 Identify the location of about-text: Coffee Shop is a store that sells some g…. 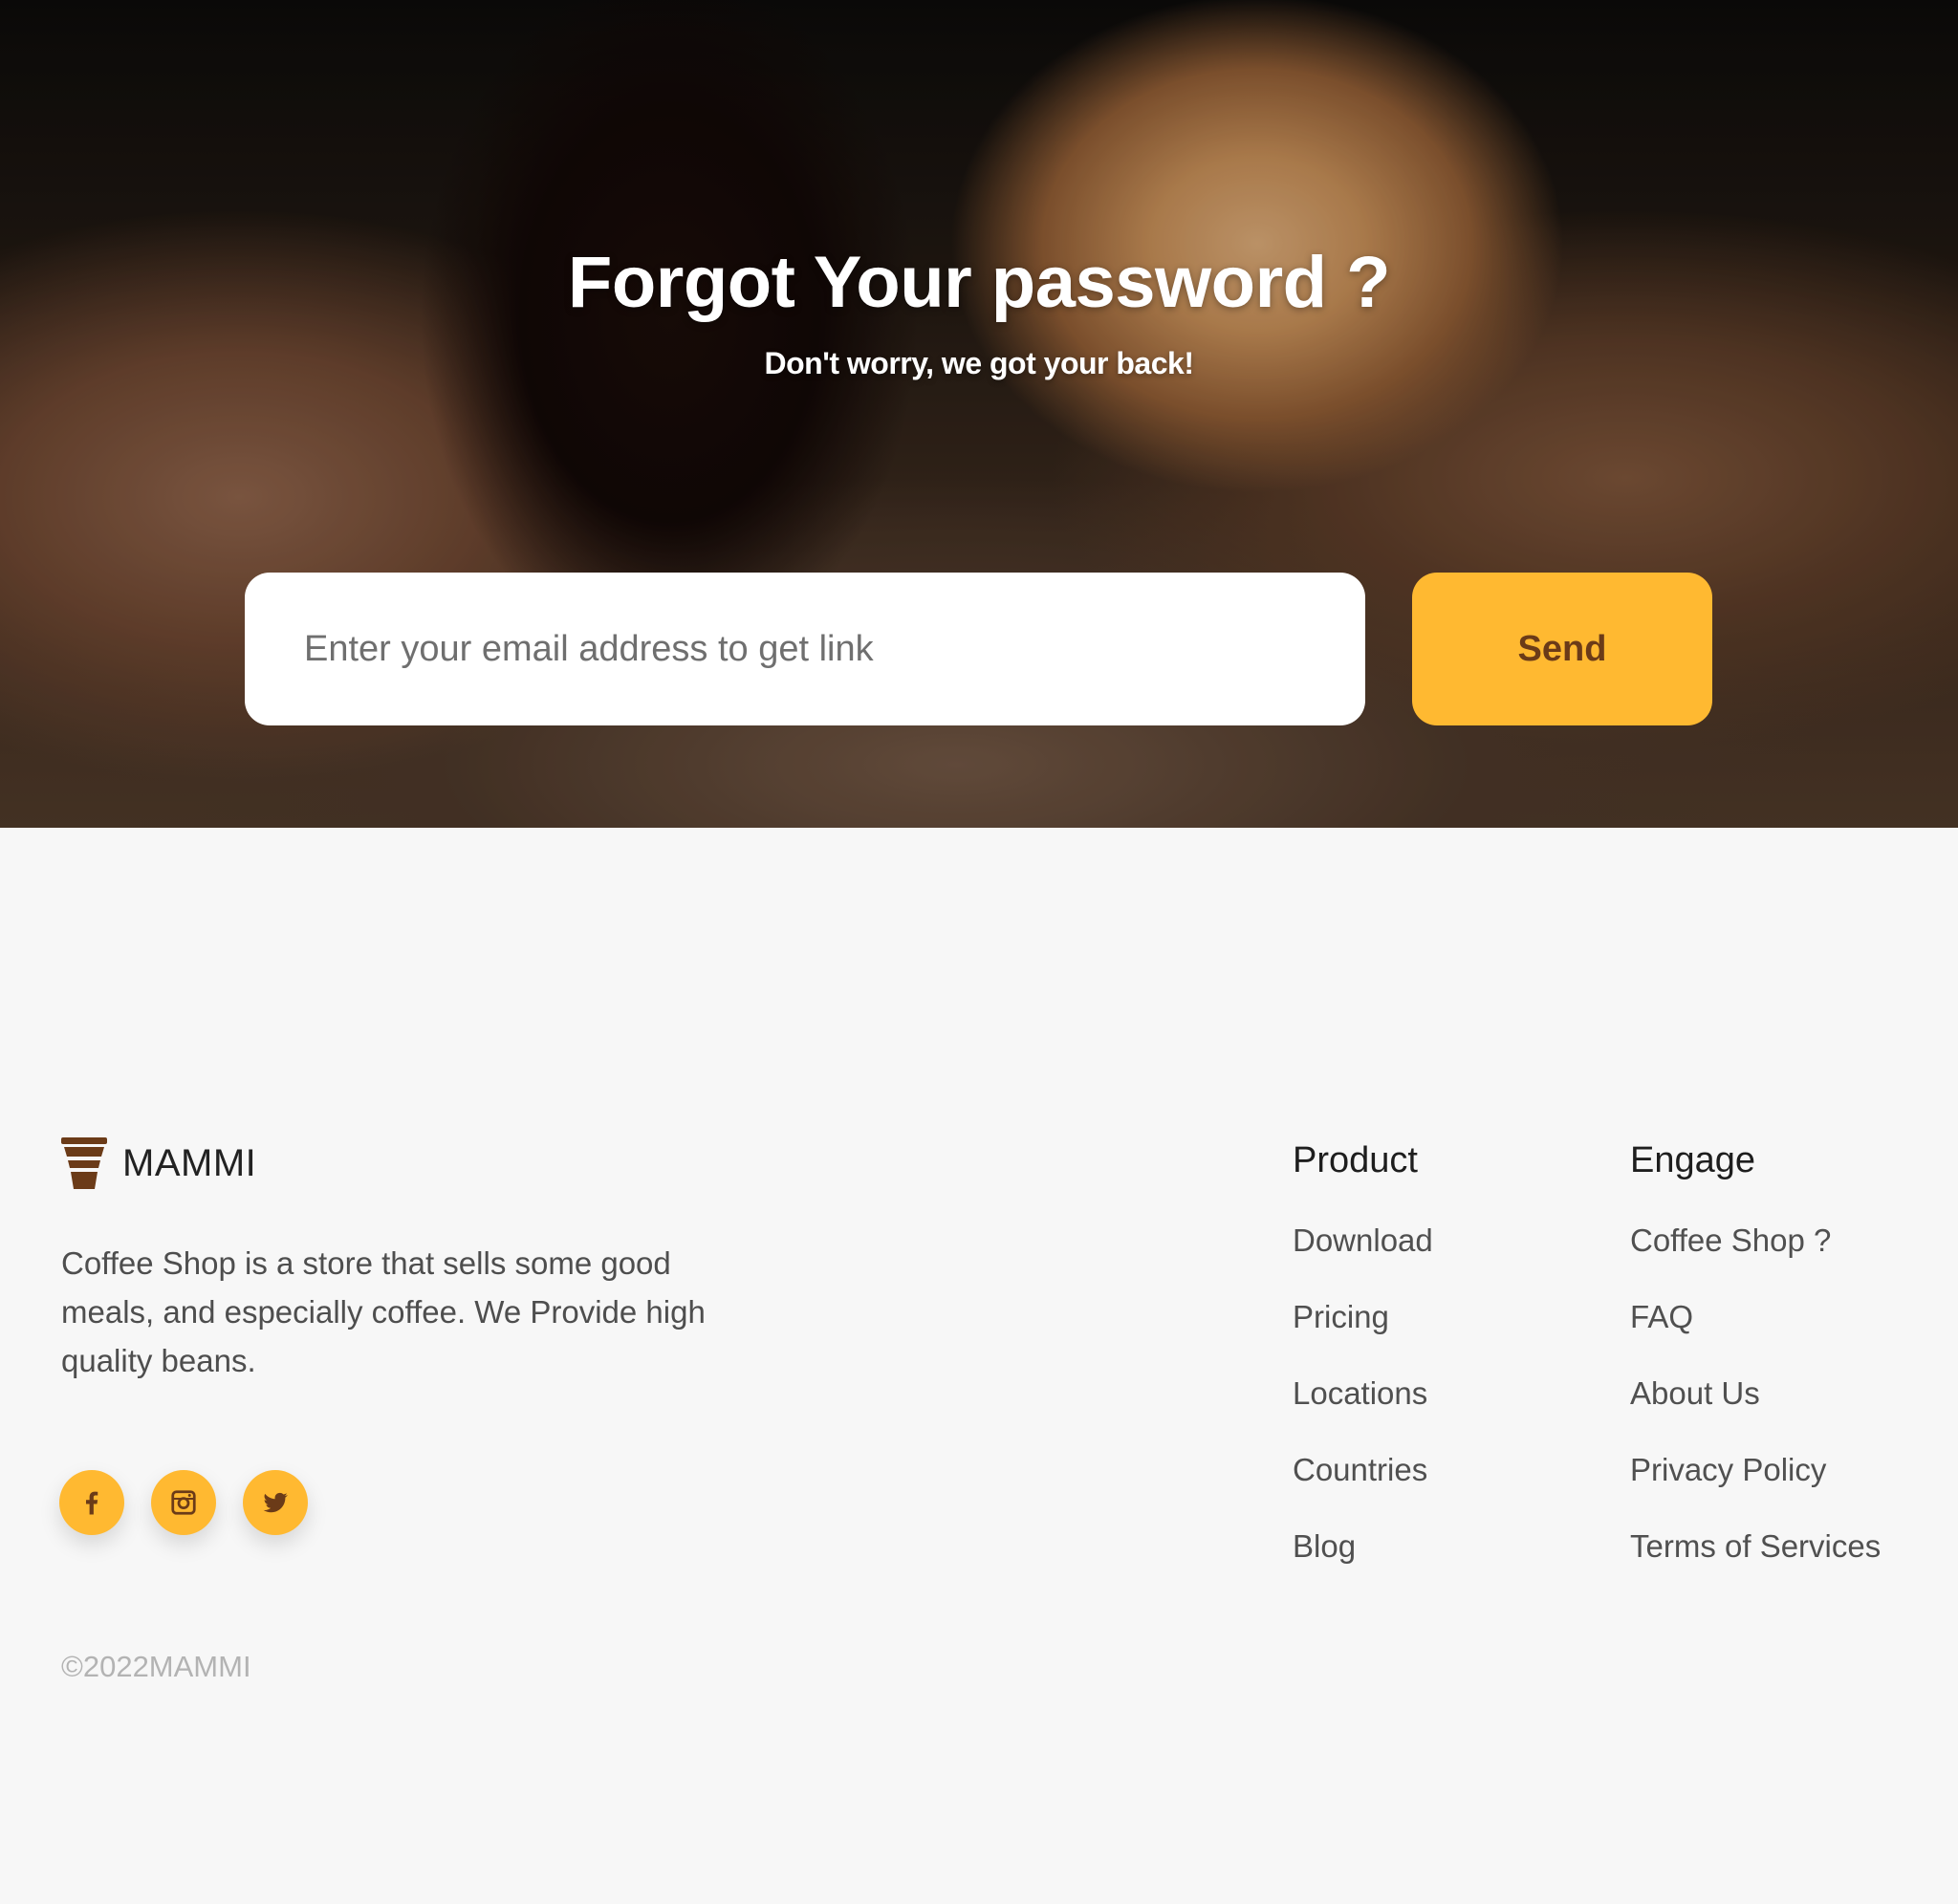
(383, 1311).